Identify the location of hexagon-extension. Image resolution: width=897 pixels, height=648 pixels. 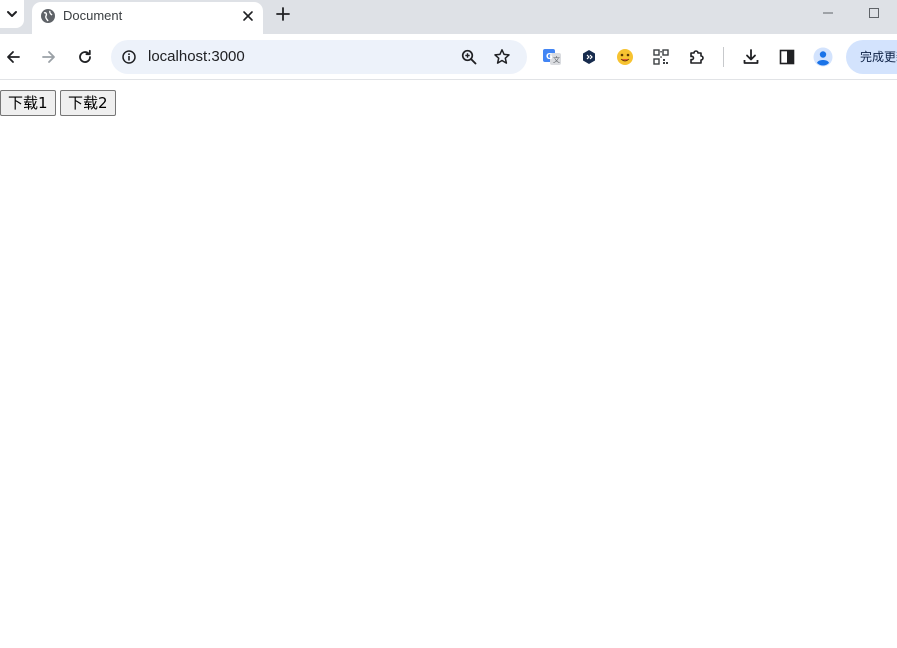
(589, 57).